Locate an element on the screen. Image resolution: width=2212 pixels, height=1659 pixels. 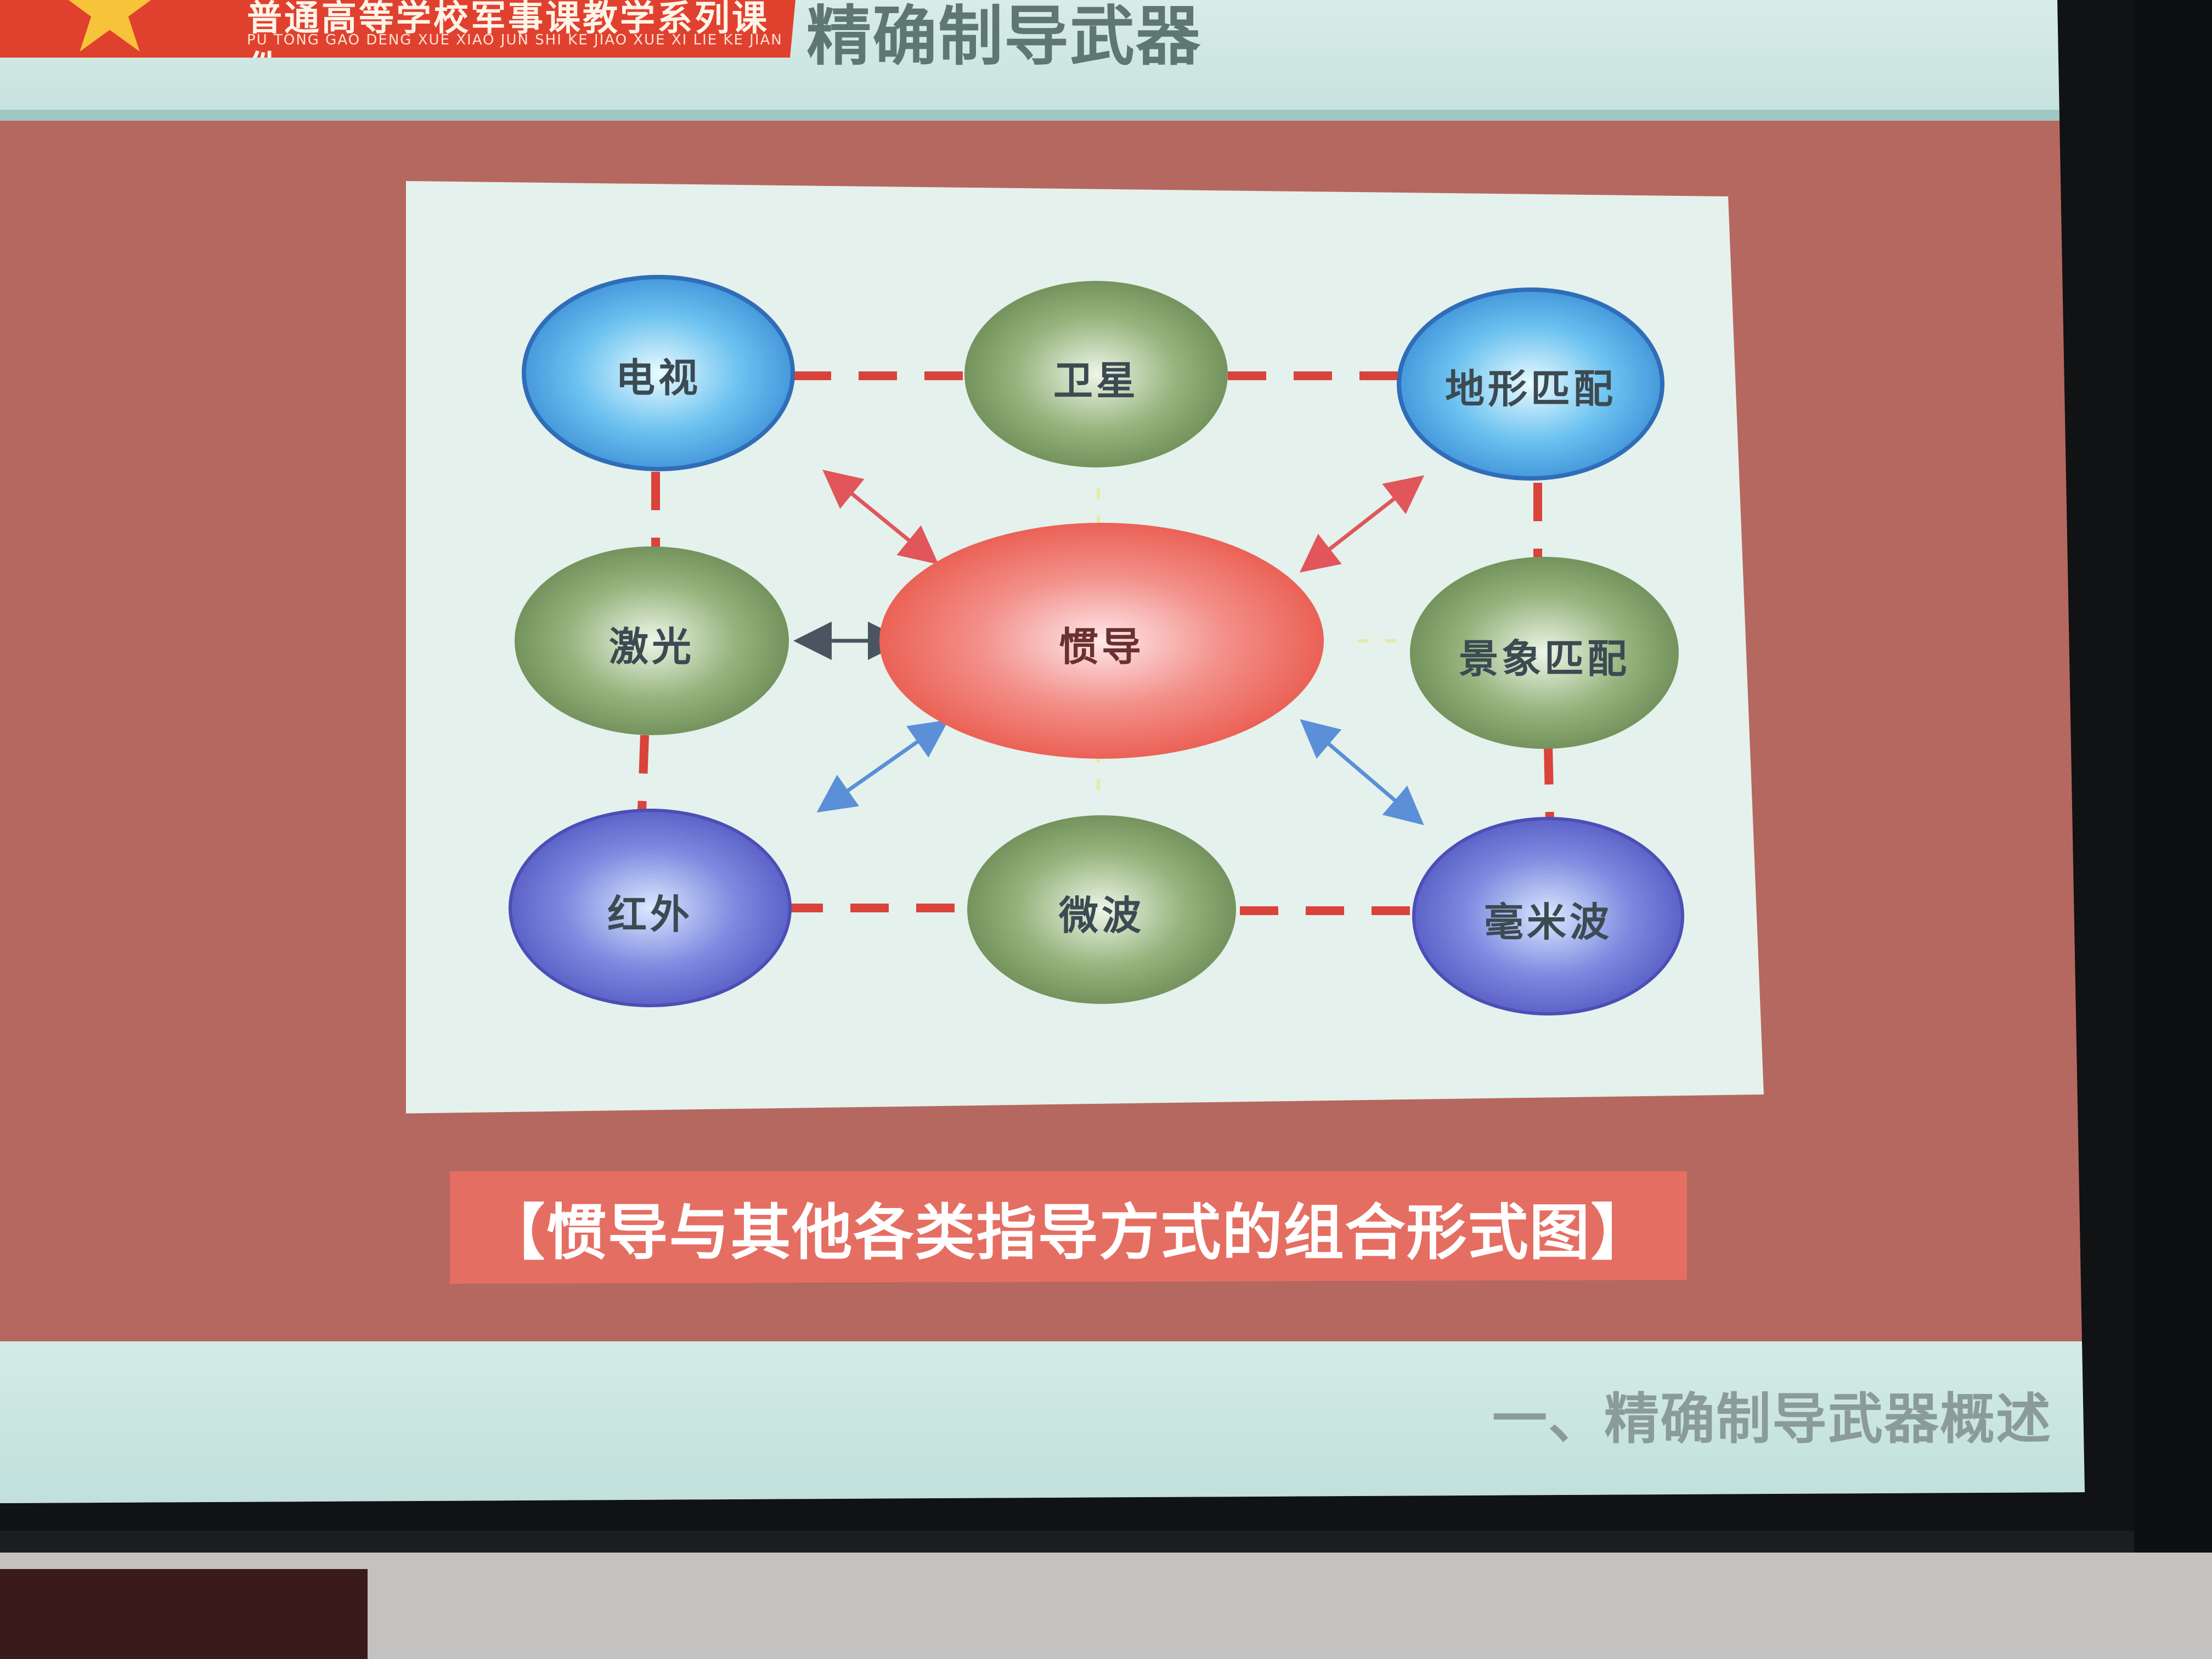
node-label-inertial: 惯导 is located at coordinates (1101, 646).